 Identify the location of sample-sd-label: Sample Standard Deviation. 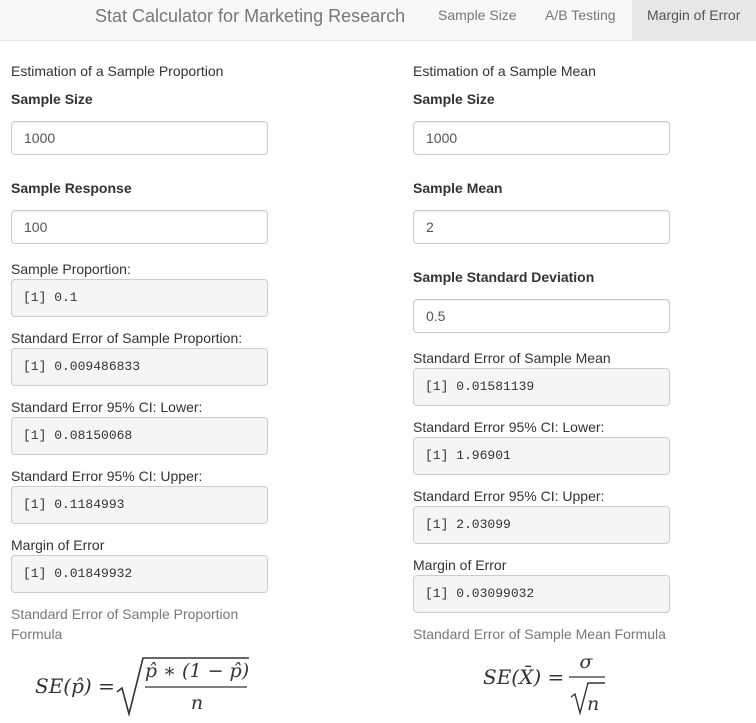
(504, 277).